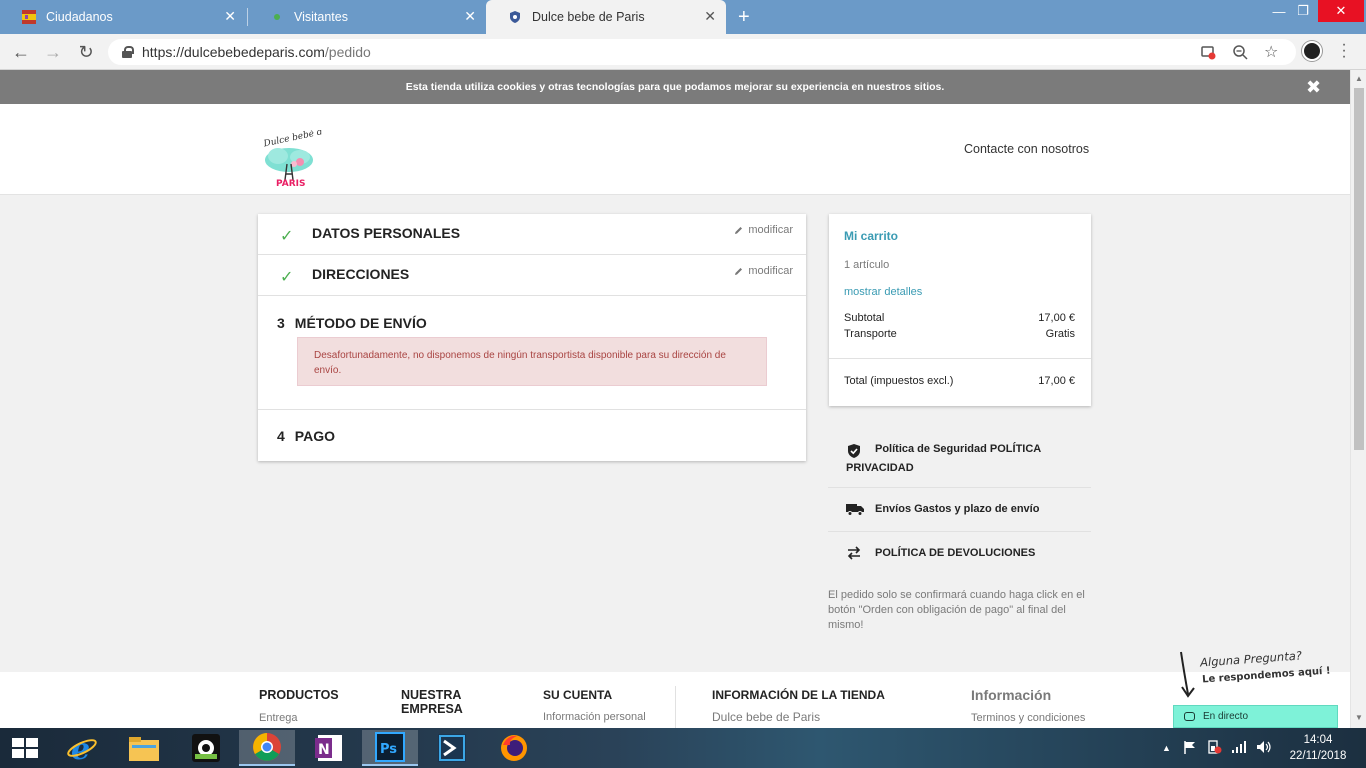 The height and width of the screenshot is (768, 1366). What do you see at coordinates (1359, 78) in the screenshot?
I see `scroll-up-icon: ▲` at bounding box center [1359, 78].